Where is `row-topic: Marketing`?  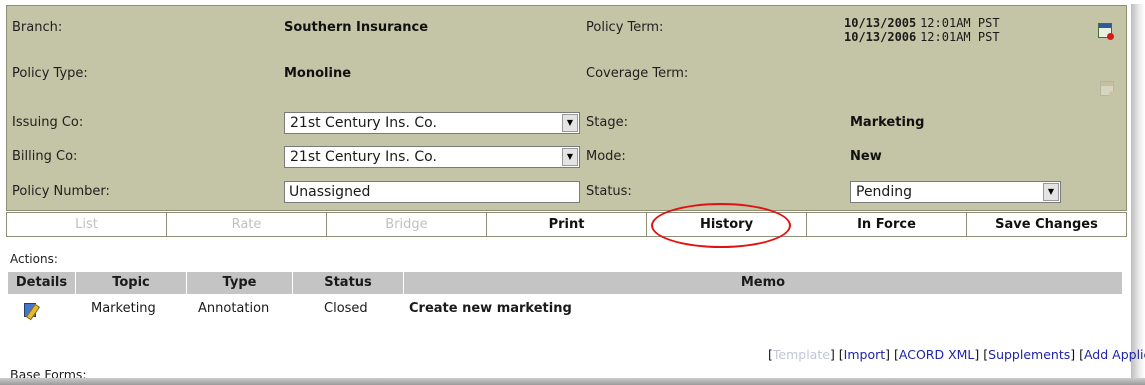
row-topic: Marketing is located at coordinates (123, 308).